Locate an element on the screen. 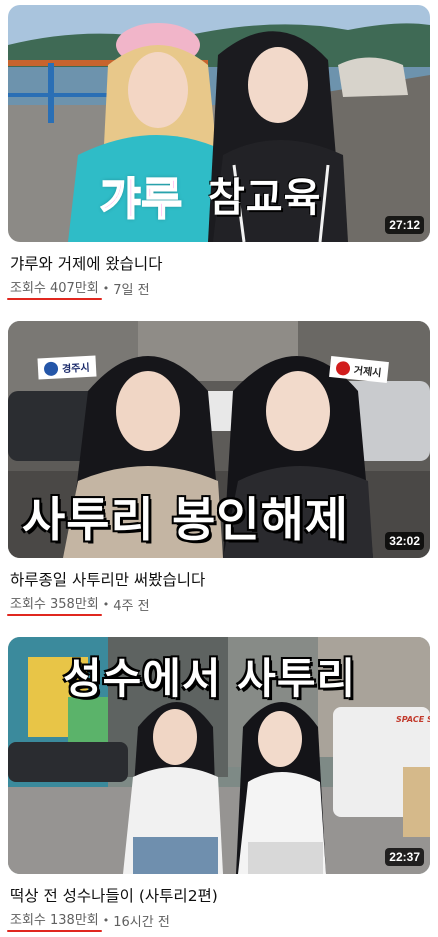 The width and height of the screenshot is (438, 937). video-title: 갸루와 거제에 왔습니다 is located at coordinates (219, 264).